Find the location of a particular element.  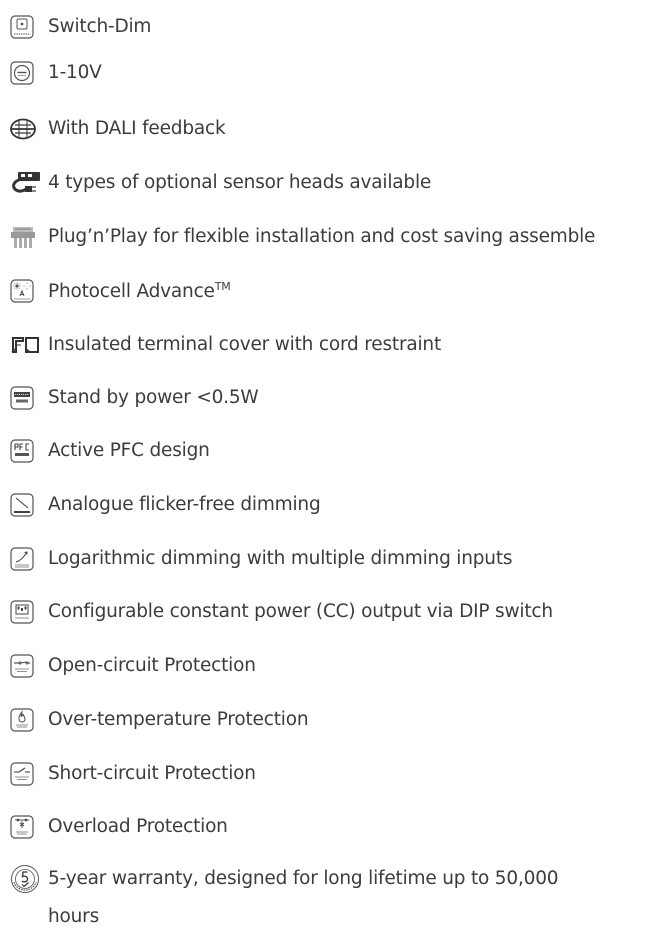

feature-item-open-circuit: Open-circuit Protection is located at coordinates (338, 666).